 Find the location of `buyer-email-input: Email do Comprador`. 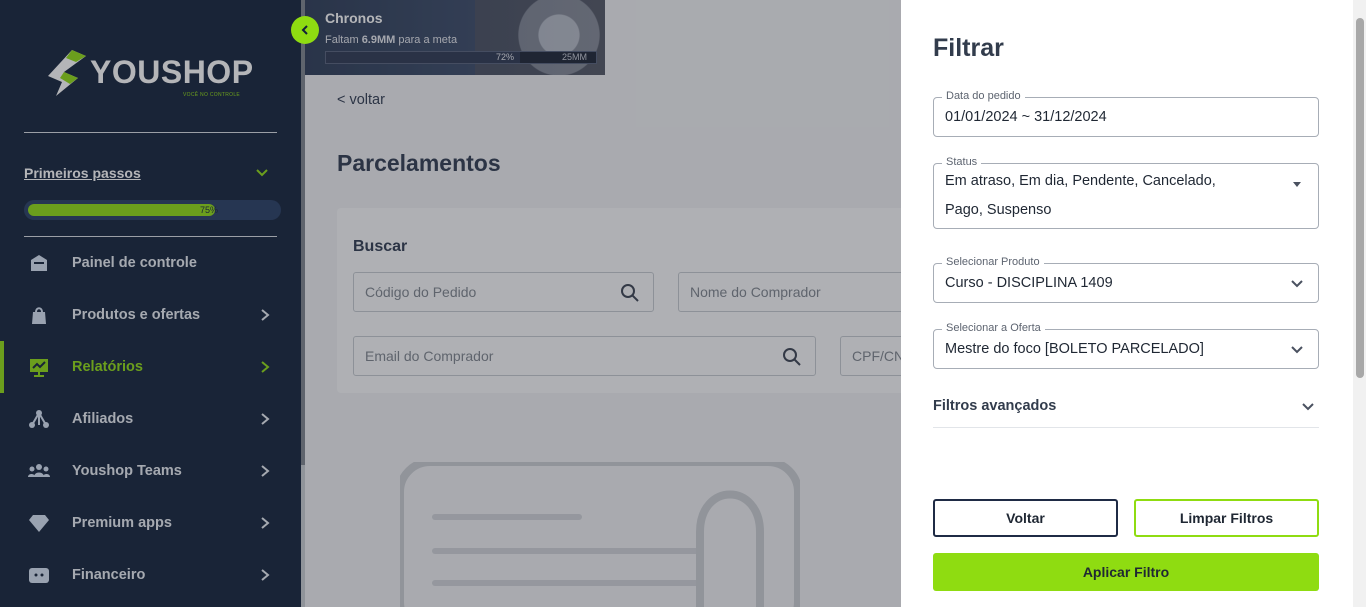

buyer-email-input: Email do Comprador is located at coordinates (584, 356).